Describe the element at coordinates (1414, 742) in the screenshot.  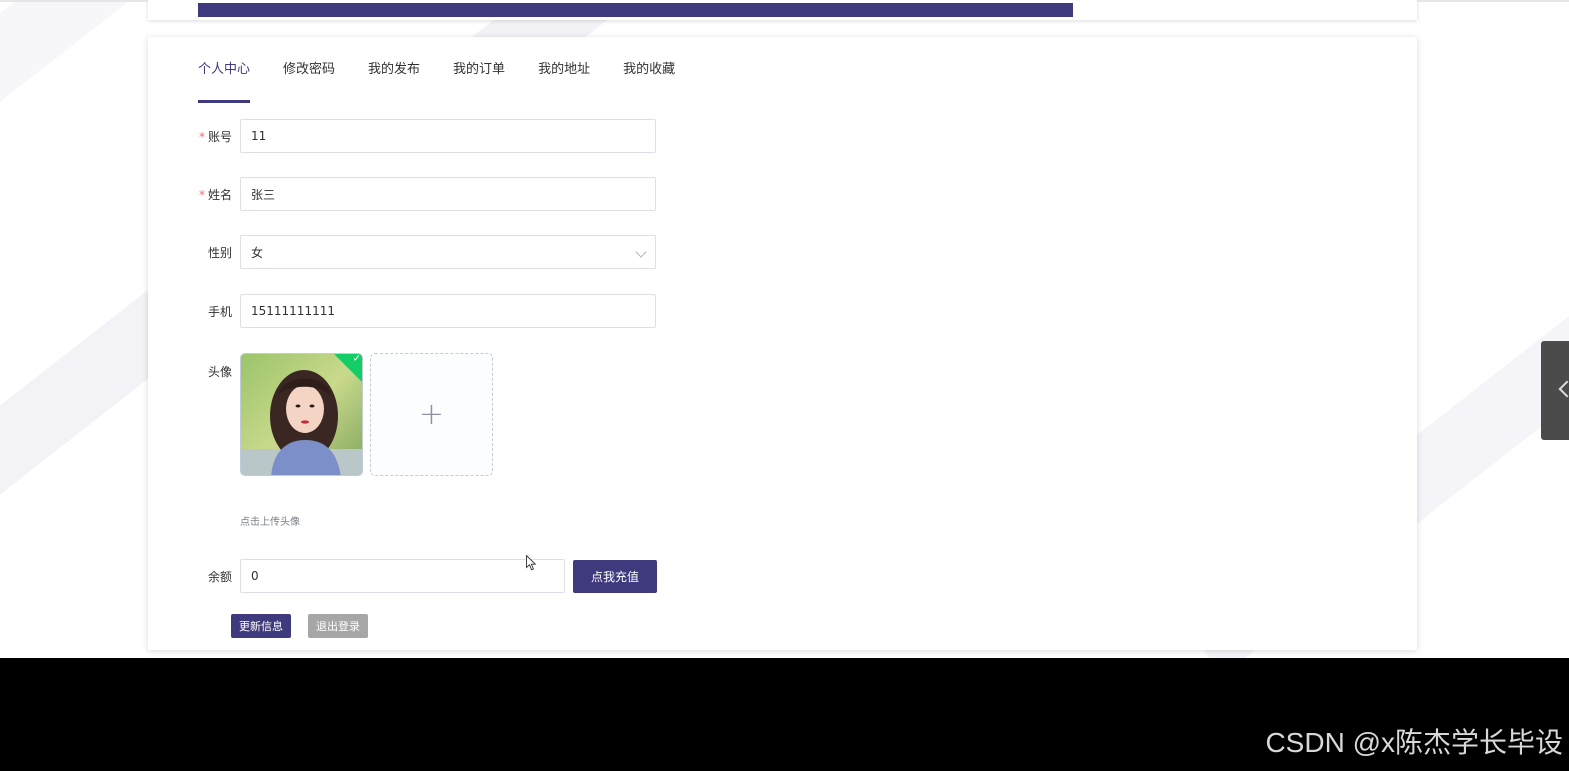
I see `watermark: CSDN @x陈杰学长毕设` at that location.